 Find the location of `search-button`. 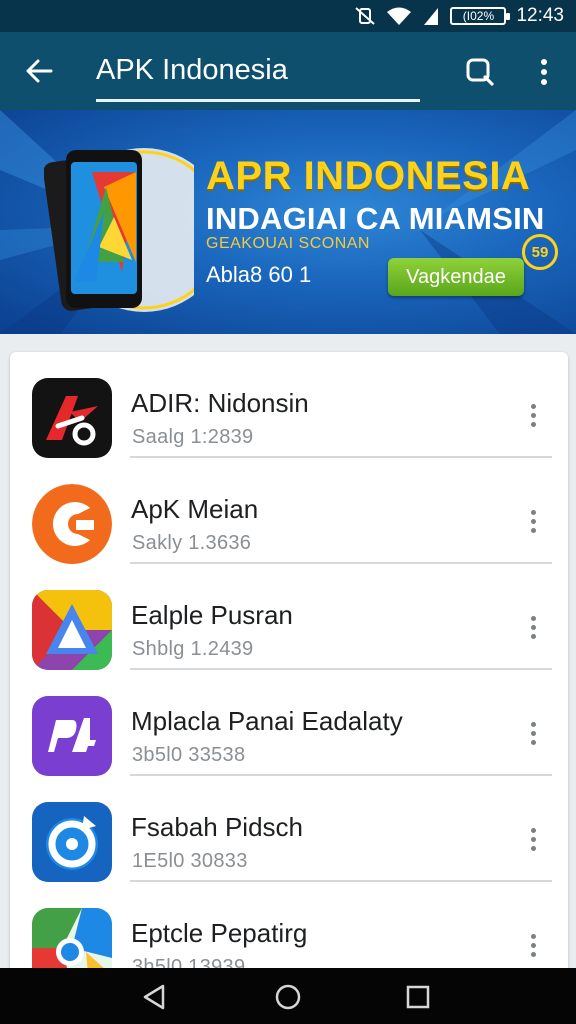

search-button is located at coordinates (480, 72).